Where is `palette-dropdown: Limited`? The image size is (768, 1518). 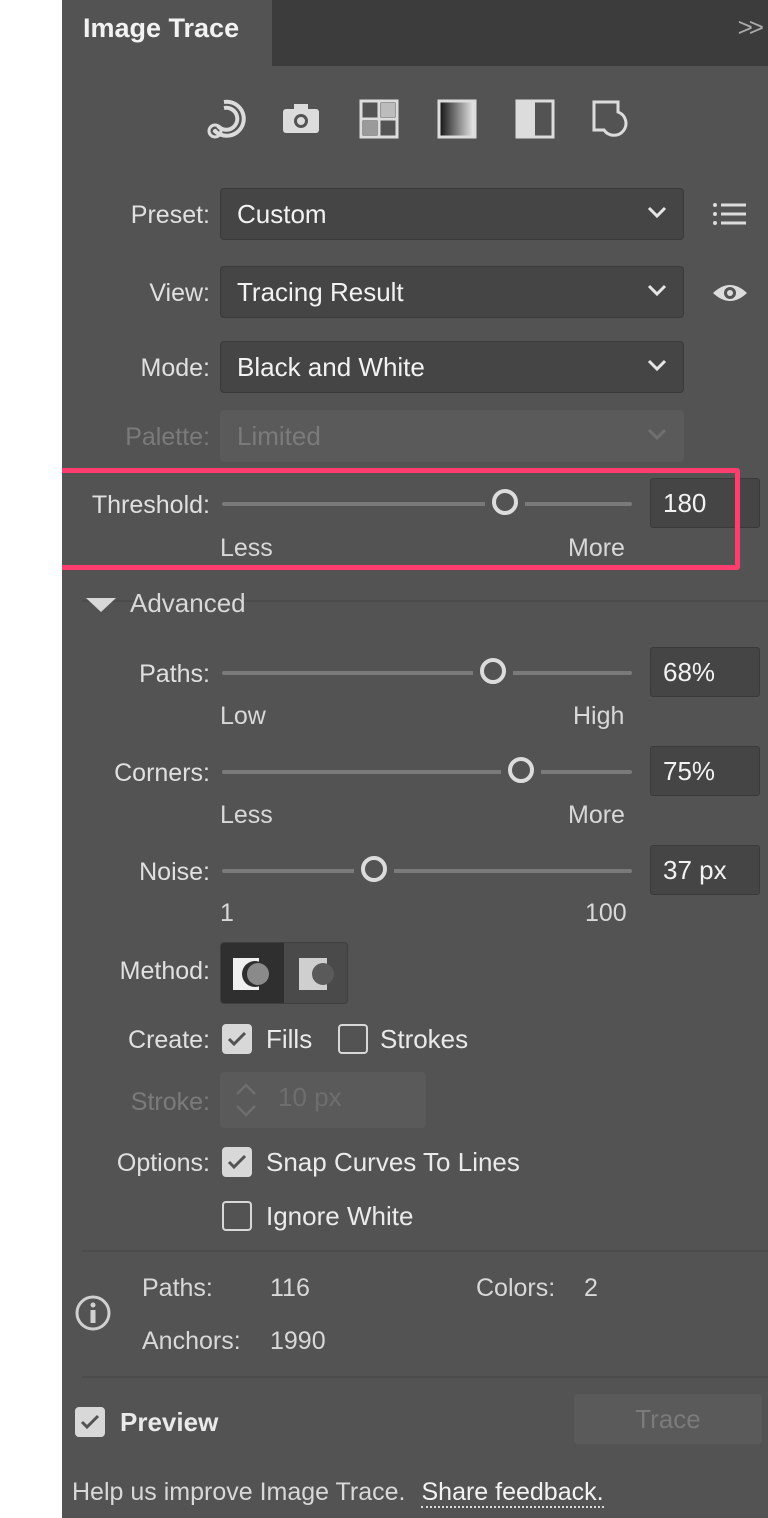
palette-dropdown: Limited is located at coordinates (452, 436).